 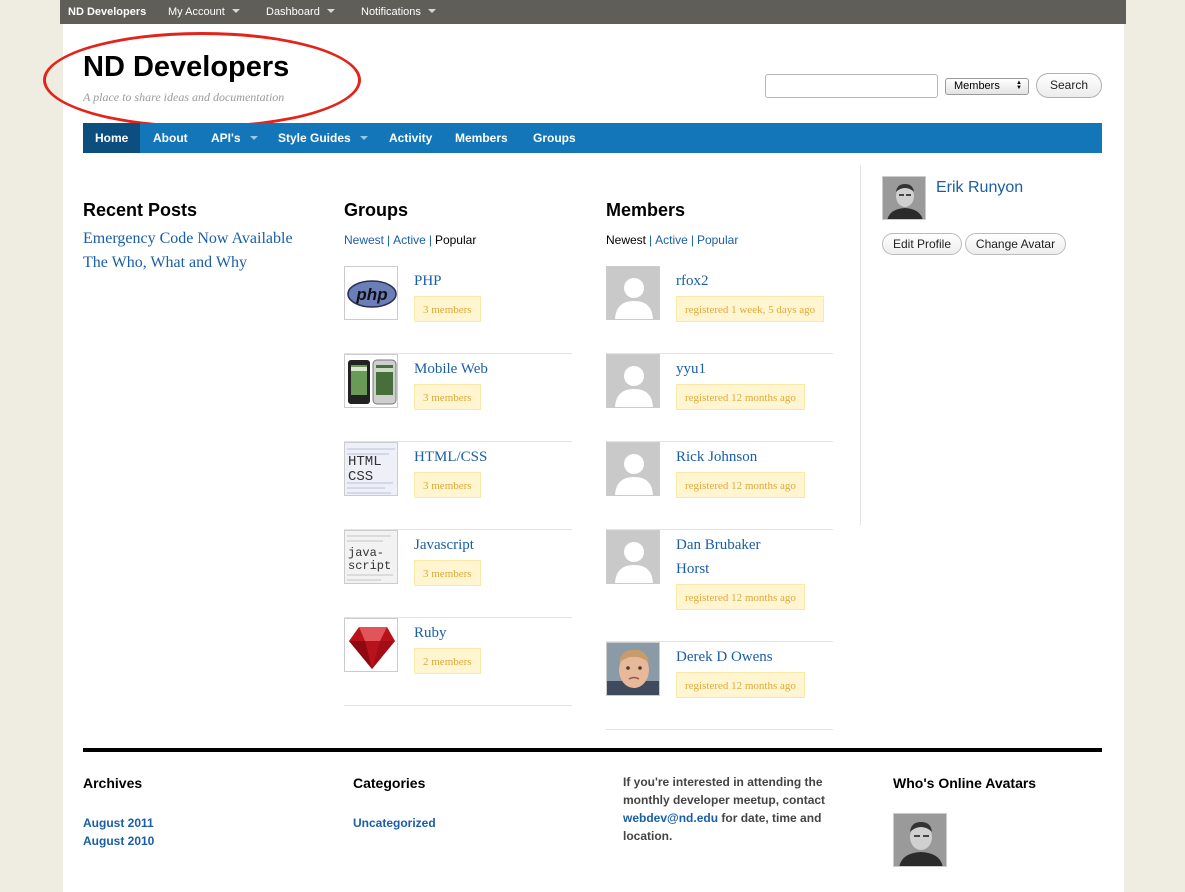 I want to click on member-count-badge: 2 members, so click(x=447, y=661).